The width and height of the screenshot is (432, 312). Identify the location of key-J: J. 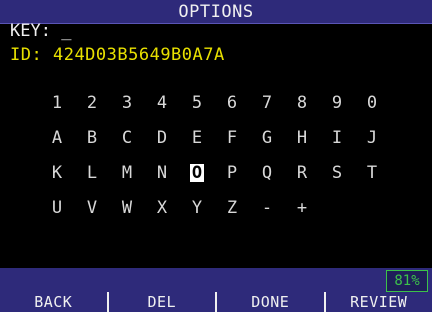
(372, 138).